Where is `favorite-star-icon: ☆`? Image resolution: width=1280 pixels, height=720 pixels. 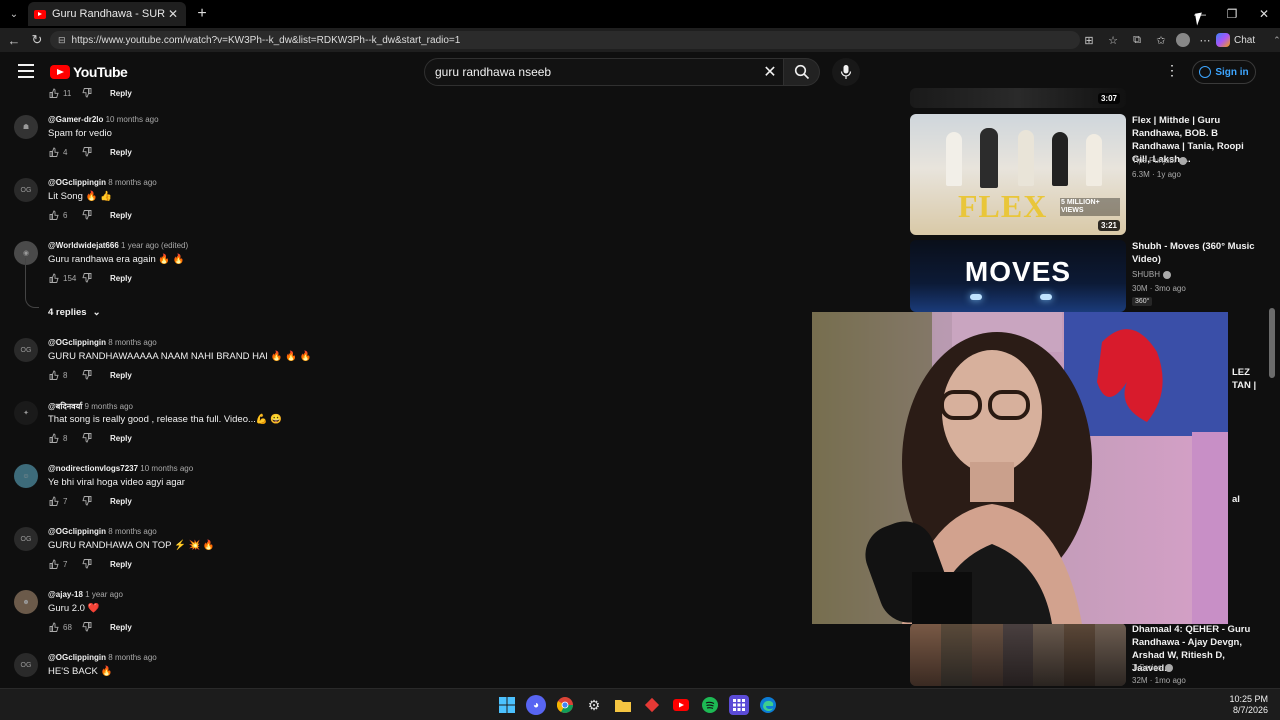
favorite-star-icon: ☆ is located at coordinates (1113, 40).